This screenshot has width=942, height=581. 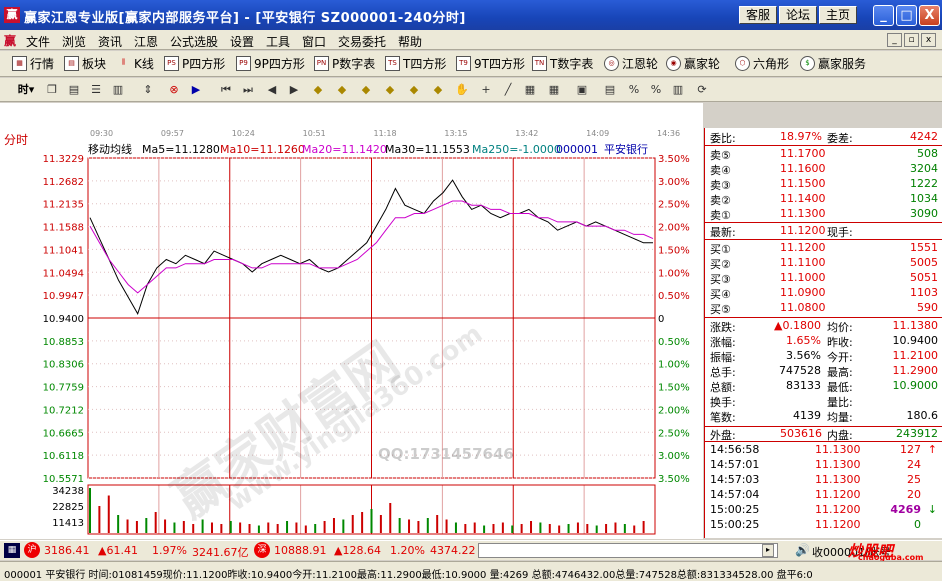 What do you see at coordinates (610, 90) in the screenshot?
I see `calc-icon: ▤` at bounding box center [610, 90].